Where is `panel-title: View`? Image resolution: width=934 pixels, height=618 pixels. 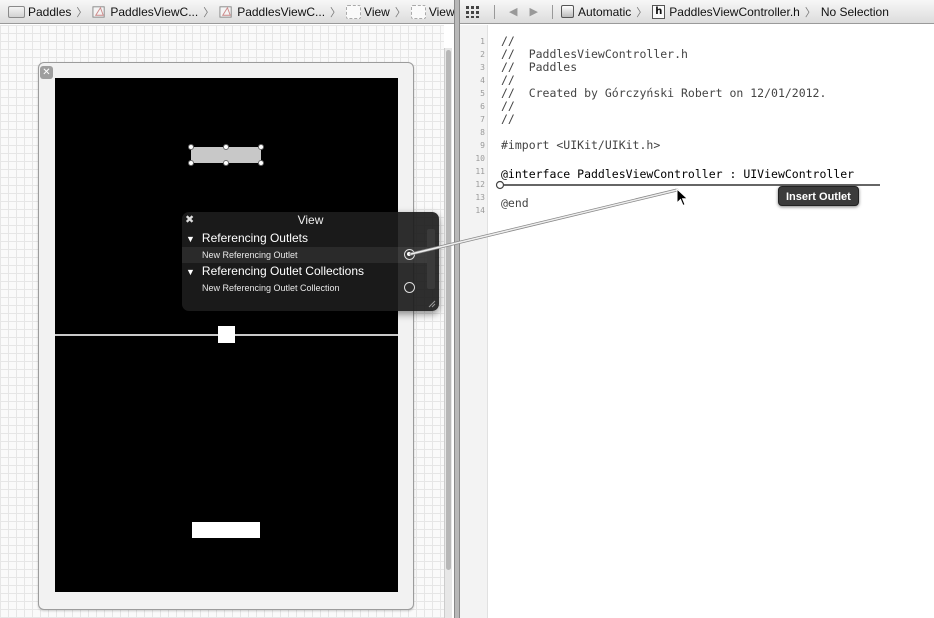
panel-title: View is located at coordinates (310, 220).